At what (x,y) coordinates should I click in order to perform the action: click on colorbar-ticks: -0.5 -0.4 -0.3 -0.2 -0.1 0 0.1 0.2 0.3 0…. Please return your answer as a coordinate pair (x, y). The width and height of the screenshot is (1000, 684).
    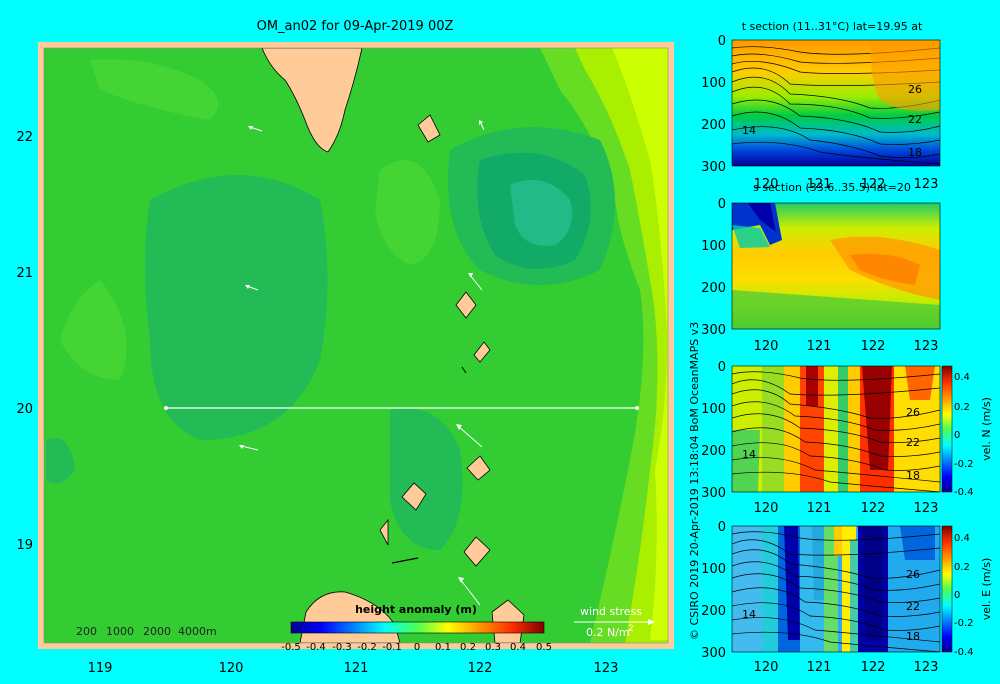
    Looking at the image, I should click on (416, 647).